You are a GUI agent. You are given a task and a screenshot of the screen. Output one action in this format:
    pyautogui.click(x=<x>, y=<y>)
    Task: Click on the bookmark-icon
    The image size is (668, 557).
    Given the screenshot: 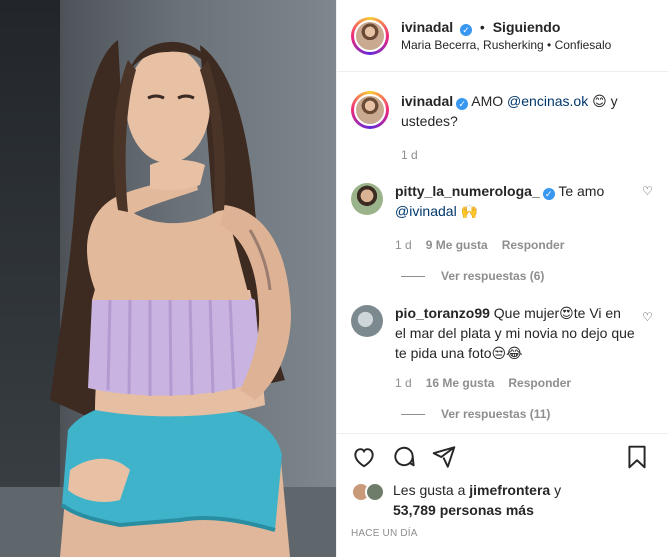 What is the action you would take?
    pyautogui.click(x=637, y=457)
    